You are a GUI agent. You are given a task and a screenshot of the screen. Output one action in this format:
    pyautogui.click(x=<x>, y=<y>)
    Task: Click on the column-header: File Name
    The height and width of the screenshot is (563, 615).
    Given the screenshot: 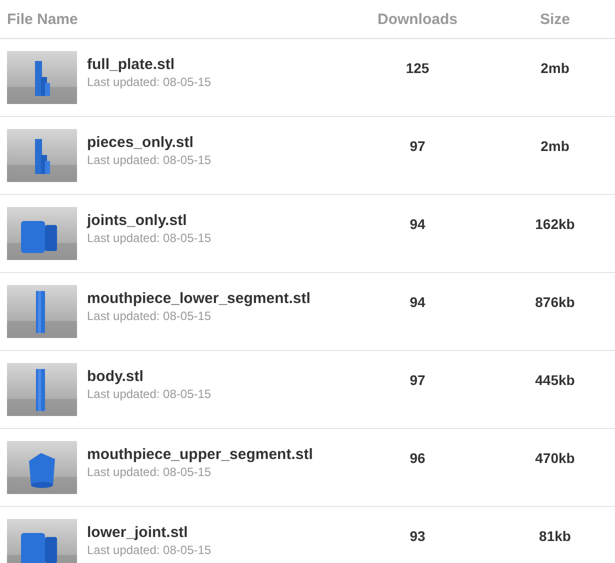 What is the action you would take?
    pyautogui.click(x=42, y=19)
    